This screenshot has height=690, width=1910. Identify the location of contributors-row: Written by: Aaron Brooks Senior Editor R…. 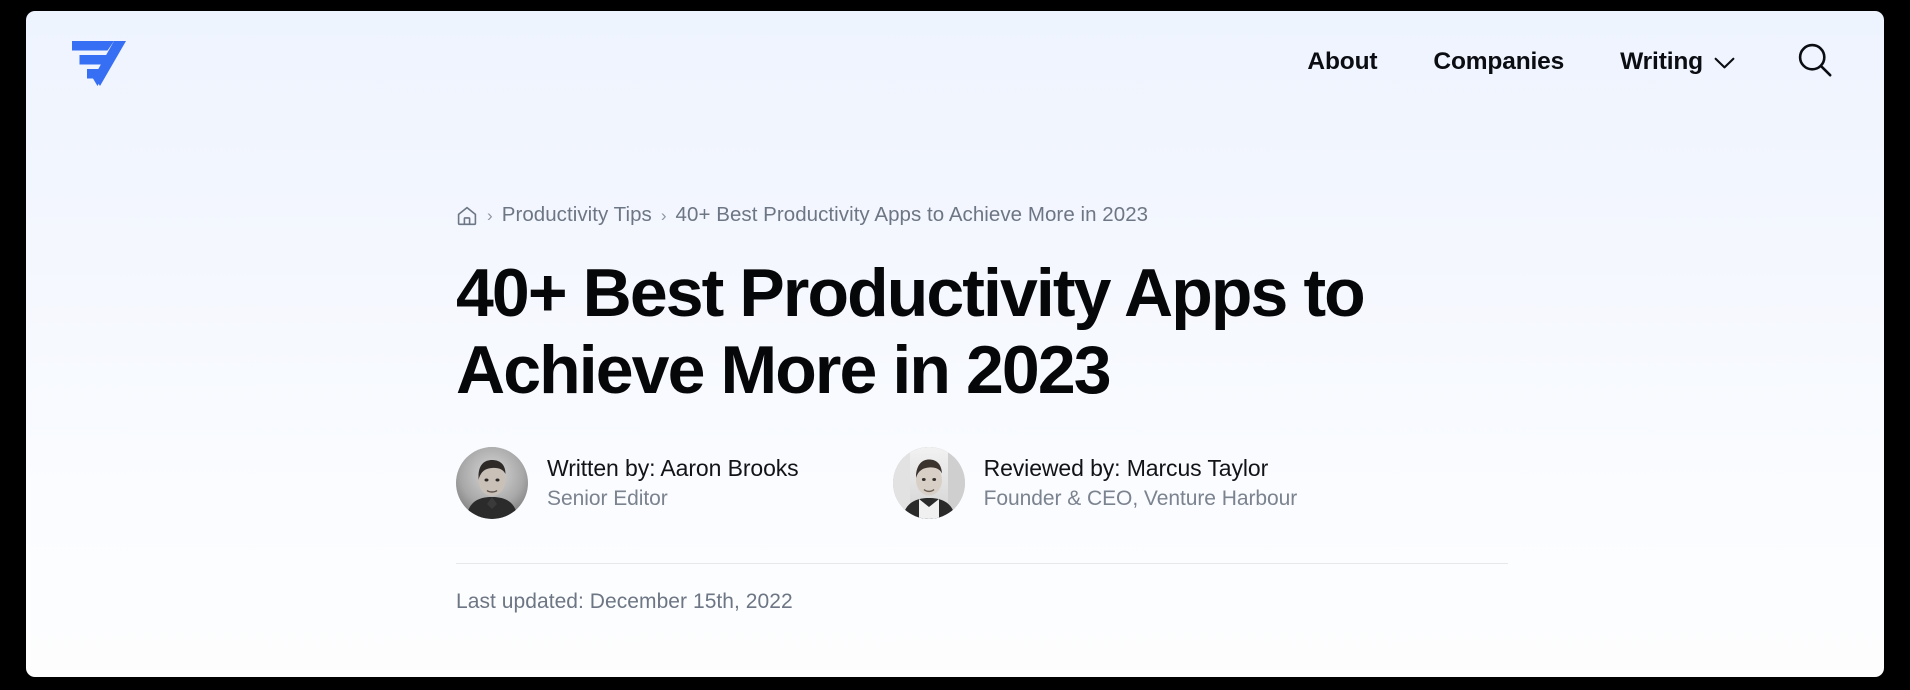
(983, 482).